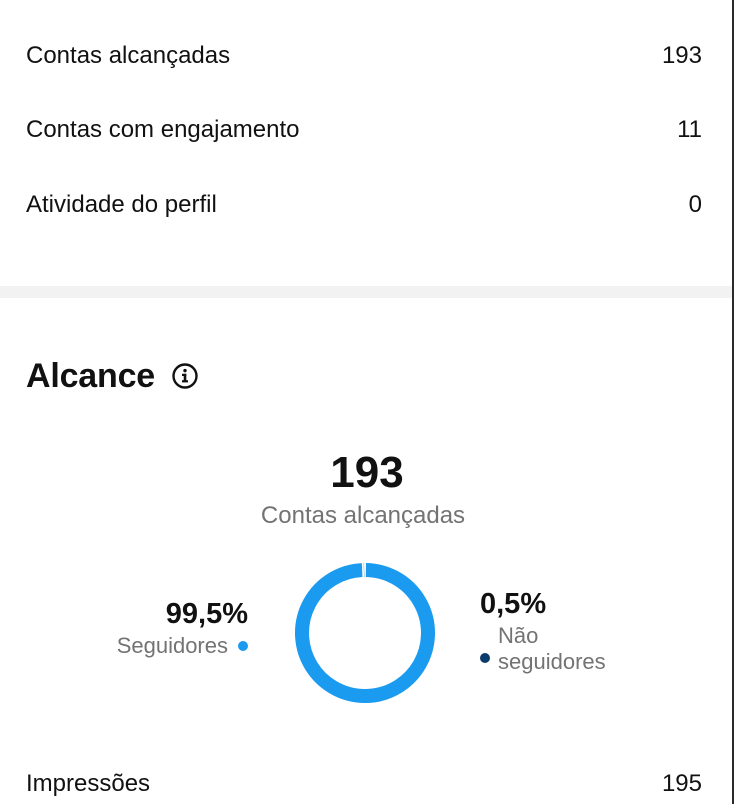 Image resolution: width=734 pixels, height=804 pixels. What do you see at coordinates (163, 129) in the screenshot?
I see `stat-label: Contas com engajamento` at bounding box center [163, 129].